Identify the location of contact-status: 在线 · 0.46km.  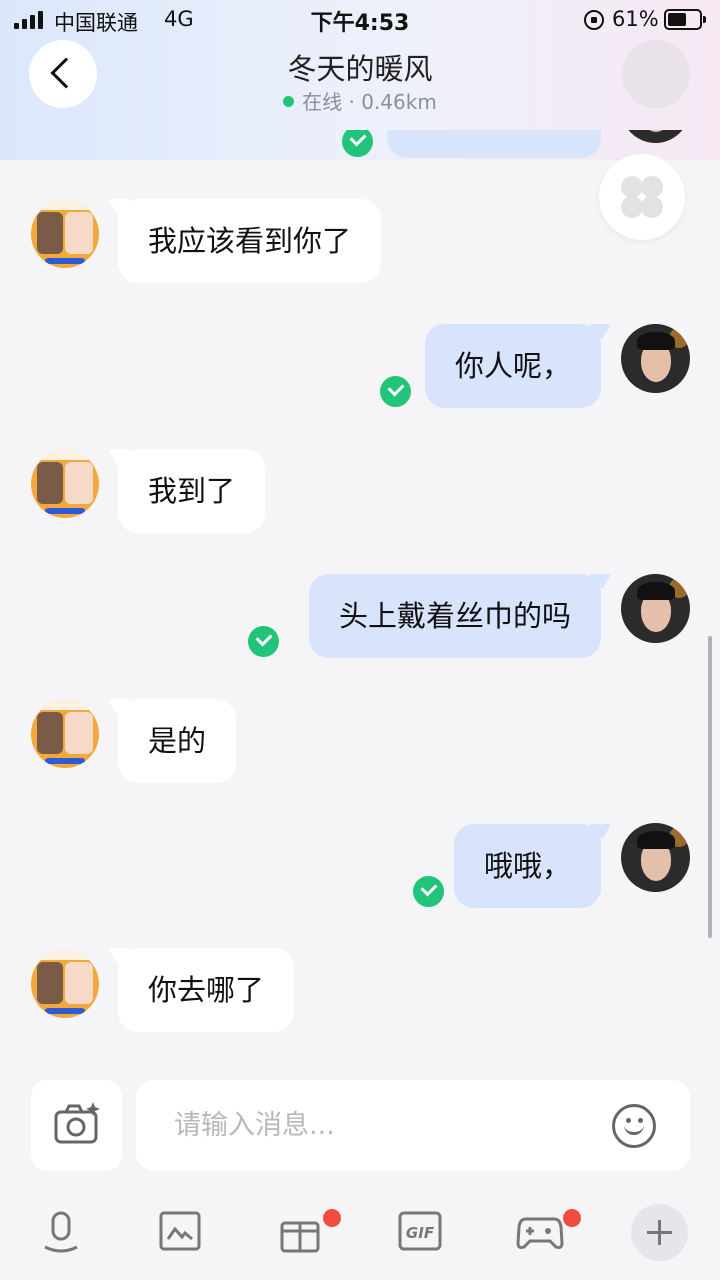
(360, 100).